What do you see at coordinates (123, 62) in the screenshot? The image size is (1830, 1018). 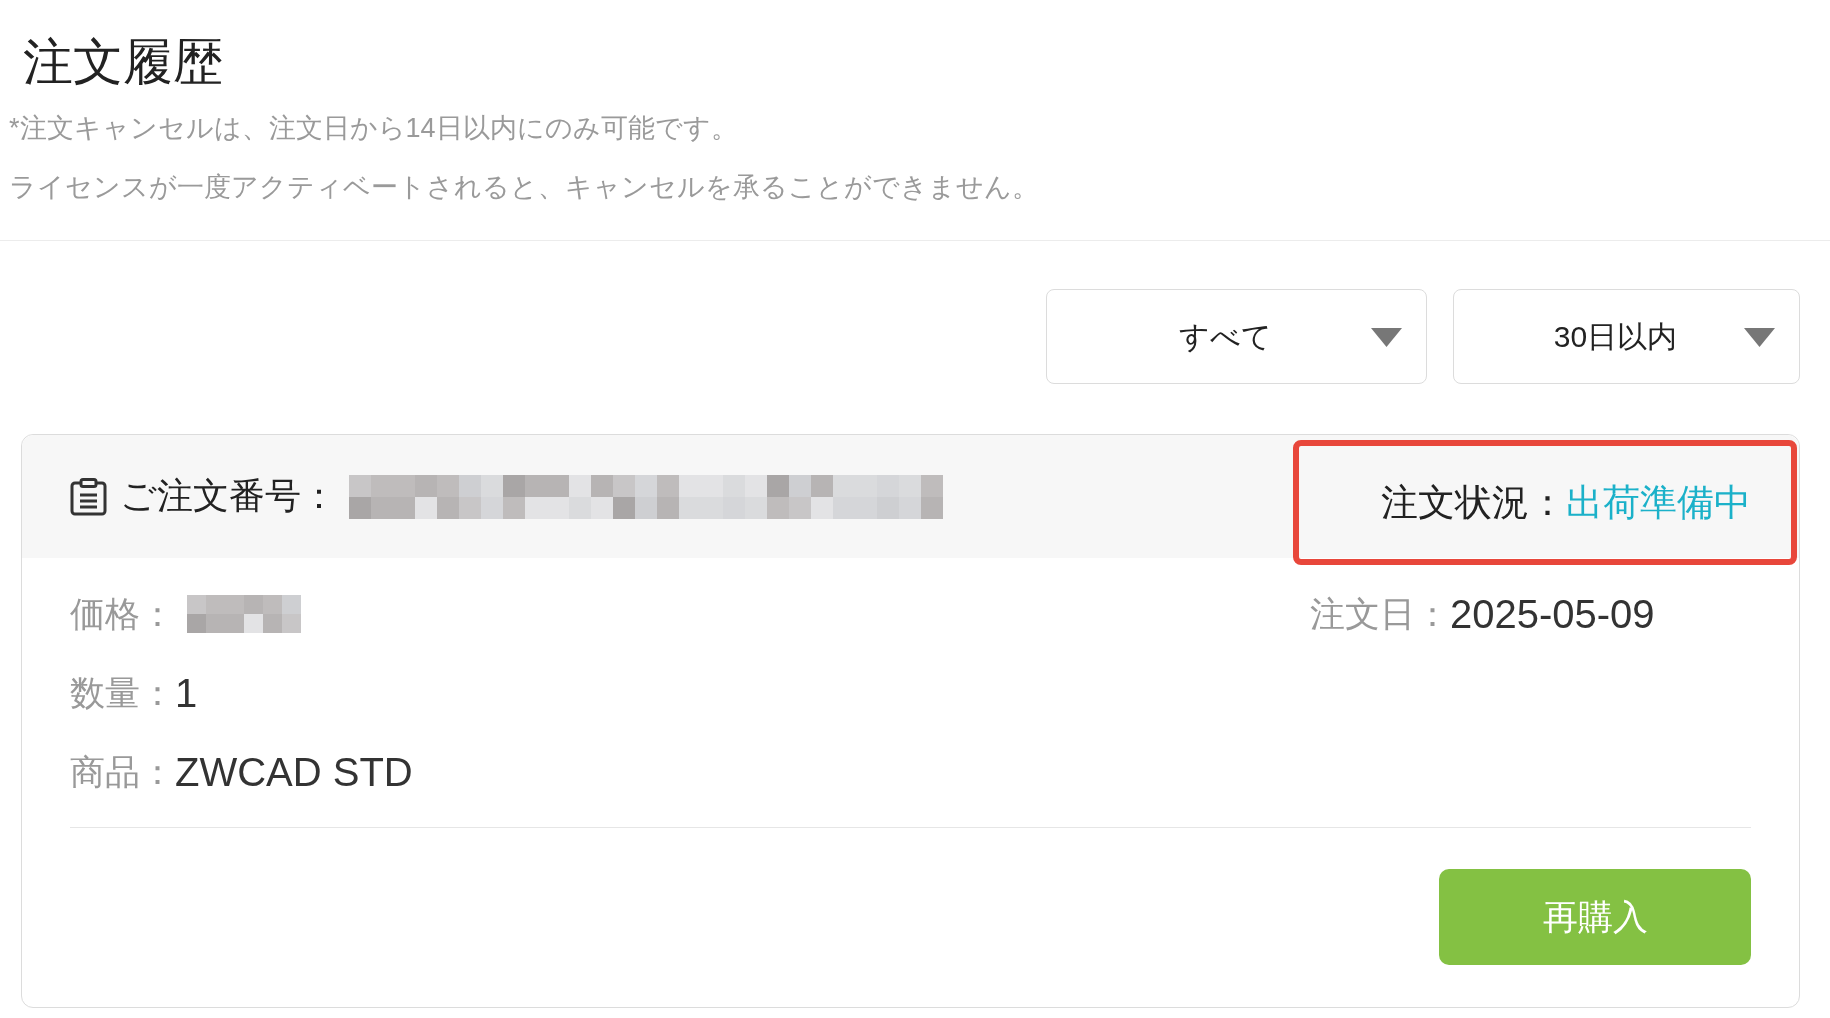 I see `page-title: 注文履歴` at bounding box center [123, 62].